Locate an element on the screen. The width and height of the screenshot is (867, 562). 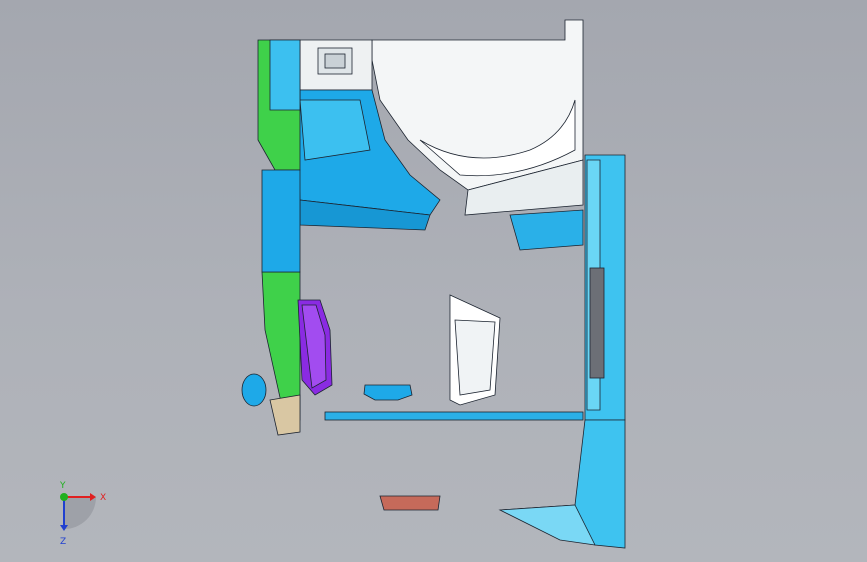
triad-quadrant-shade is located at coordinates (80, 513).